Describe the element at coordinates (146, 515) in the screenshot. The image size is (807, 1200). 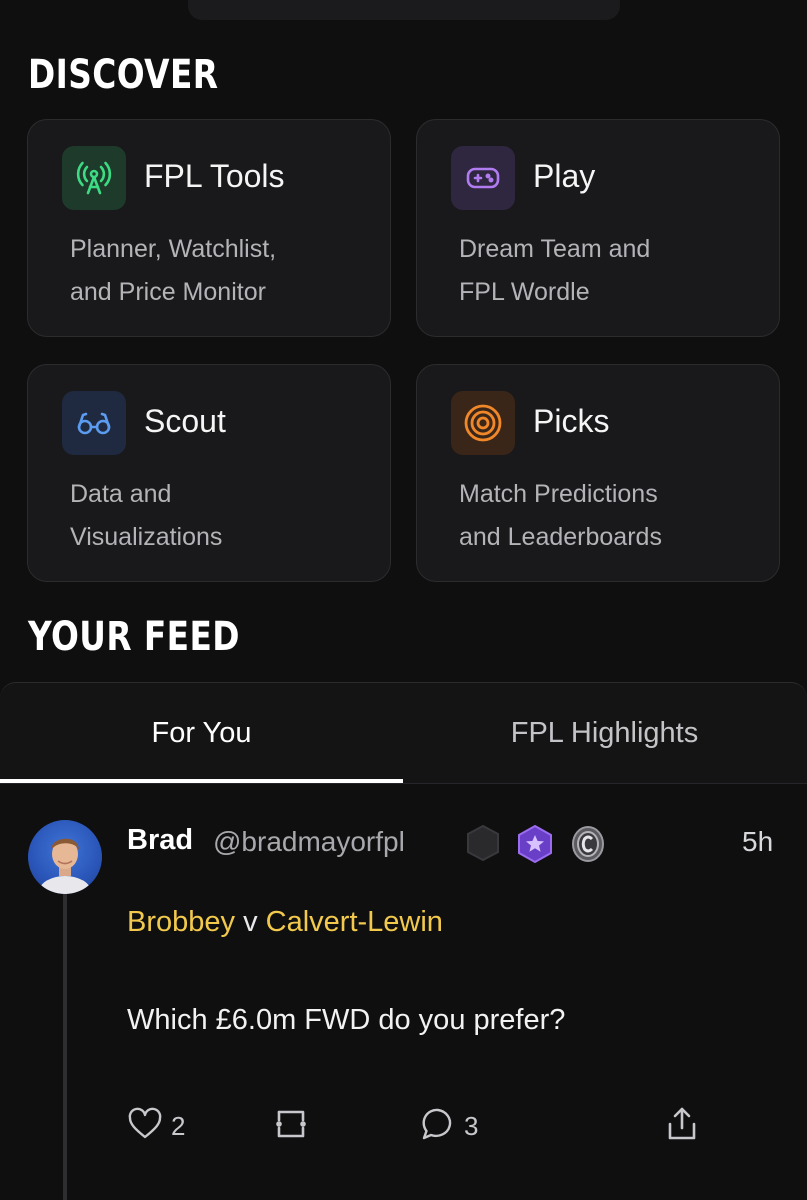
I see `card-description: Data and Visualizations` at that location.